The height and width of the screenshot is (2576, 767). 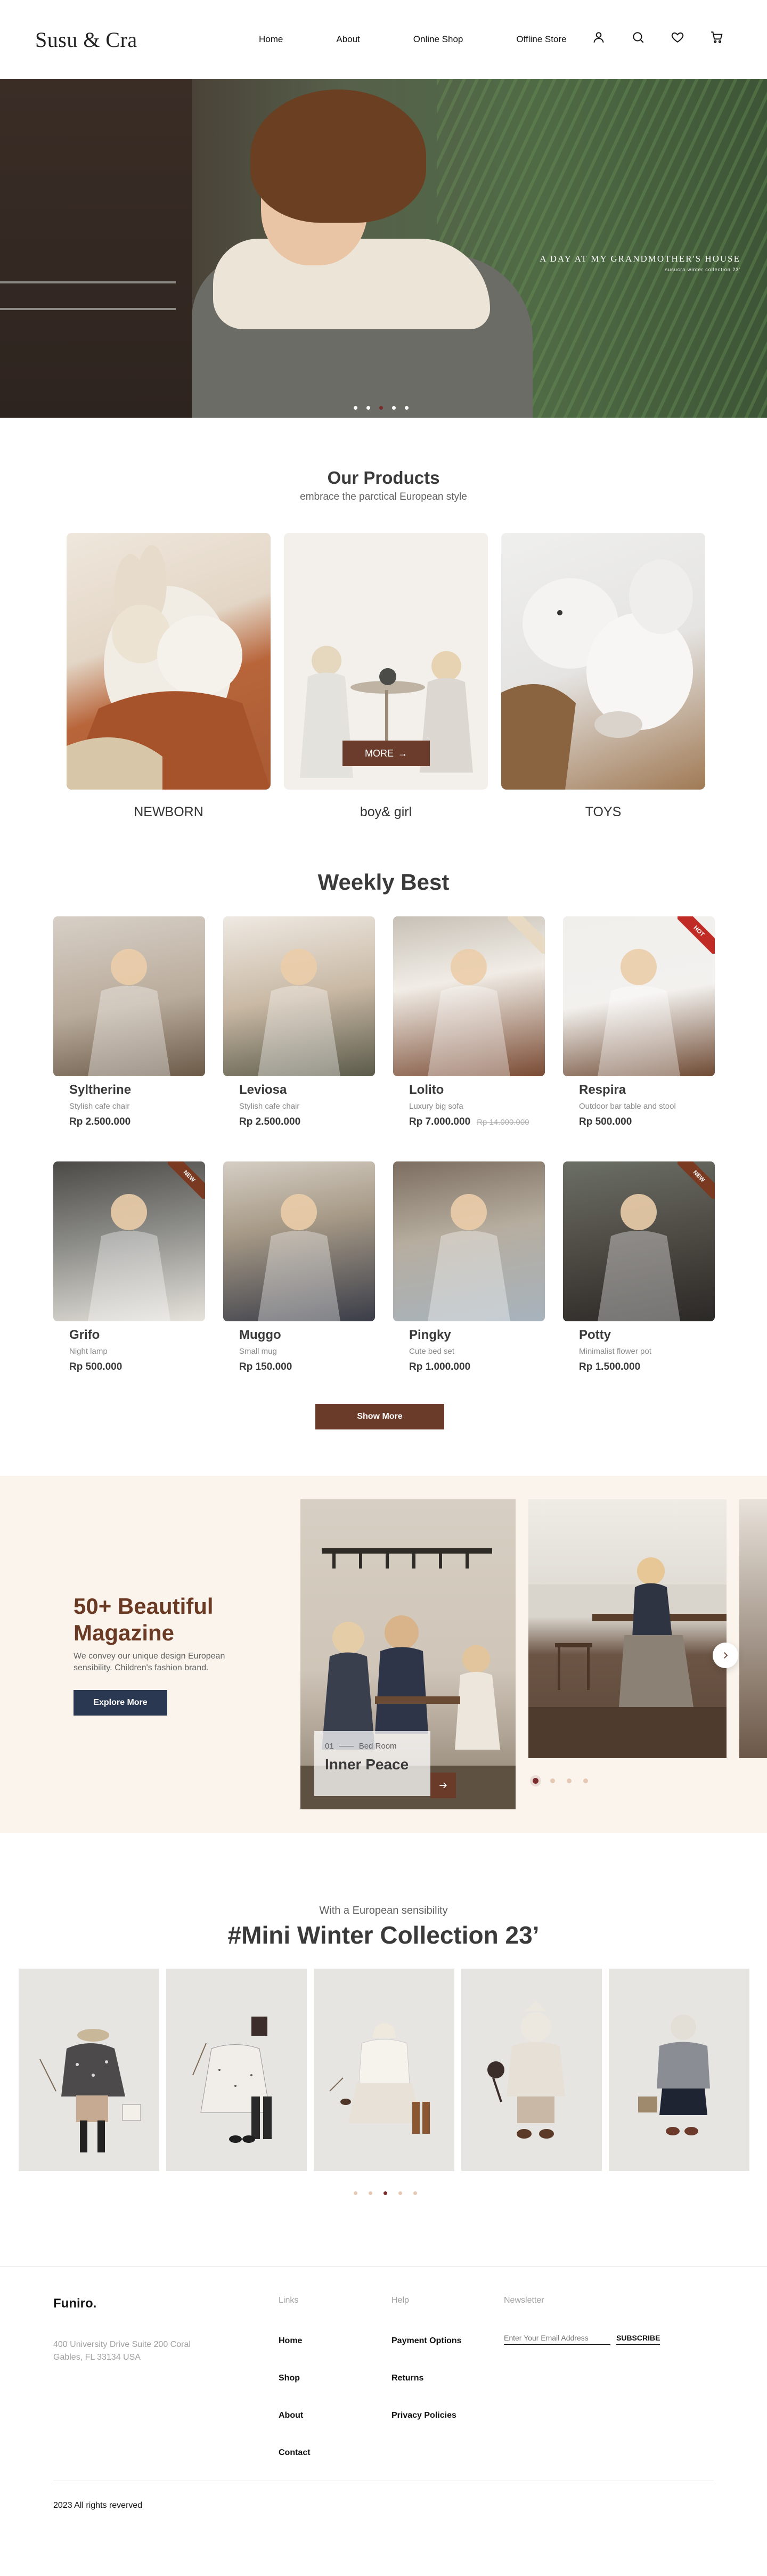 I want to click on product-category-label: boy& girl, so click(x=386, y=813).